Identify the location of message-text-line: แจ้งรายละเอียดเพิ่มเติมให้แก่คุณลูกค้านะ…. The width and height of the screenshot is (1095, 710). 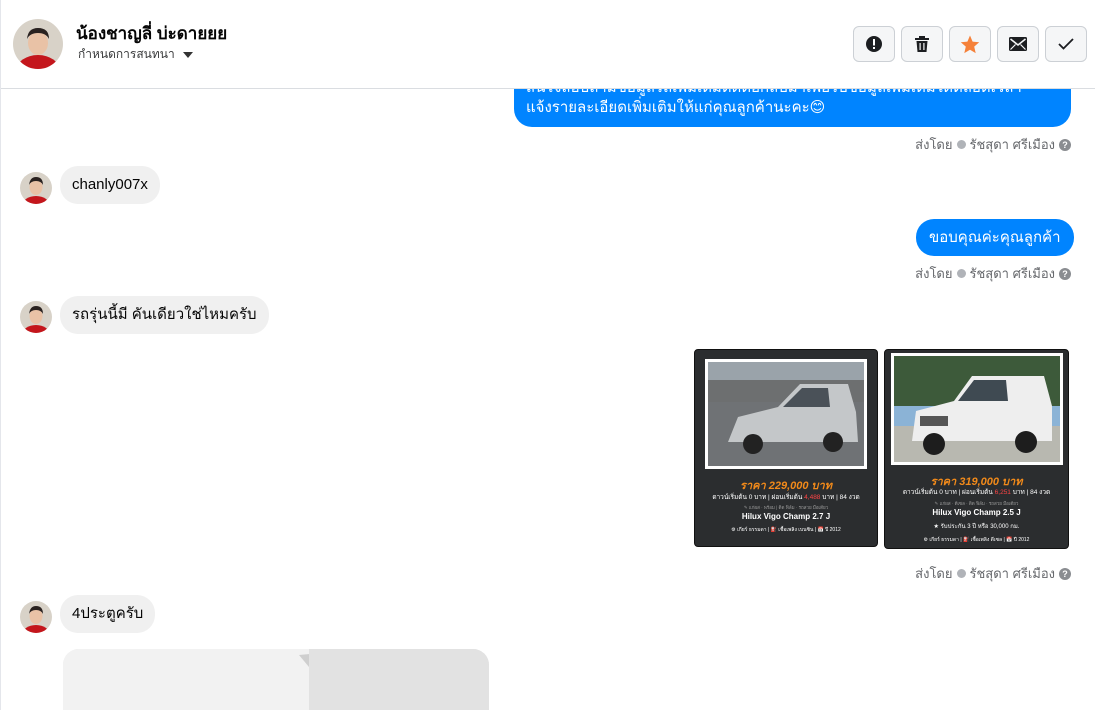
(676, 107).